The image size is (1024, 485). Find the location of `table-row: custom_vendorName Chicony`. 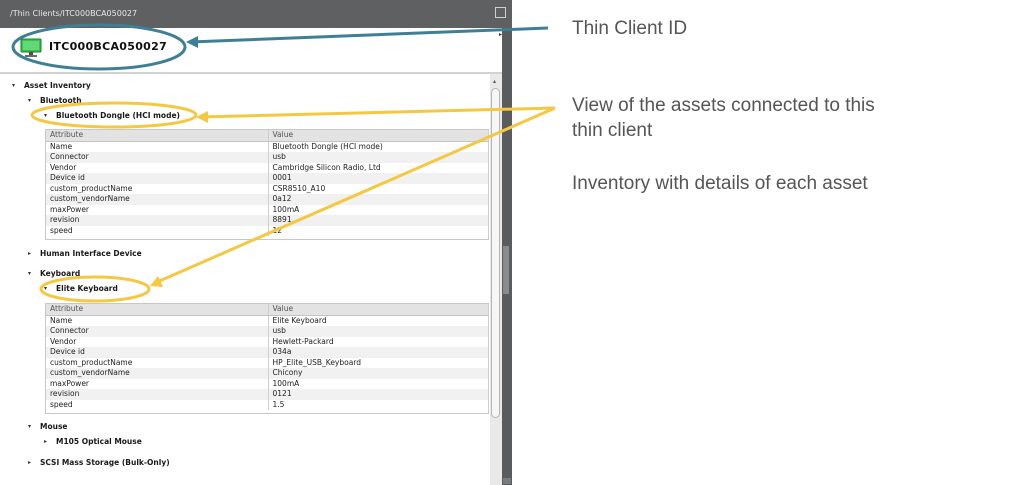

table-row: custom_vendorName Chicony is located at coordinates (267, 373).